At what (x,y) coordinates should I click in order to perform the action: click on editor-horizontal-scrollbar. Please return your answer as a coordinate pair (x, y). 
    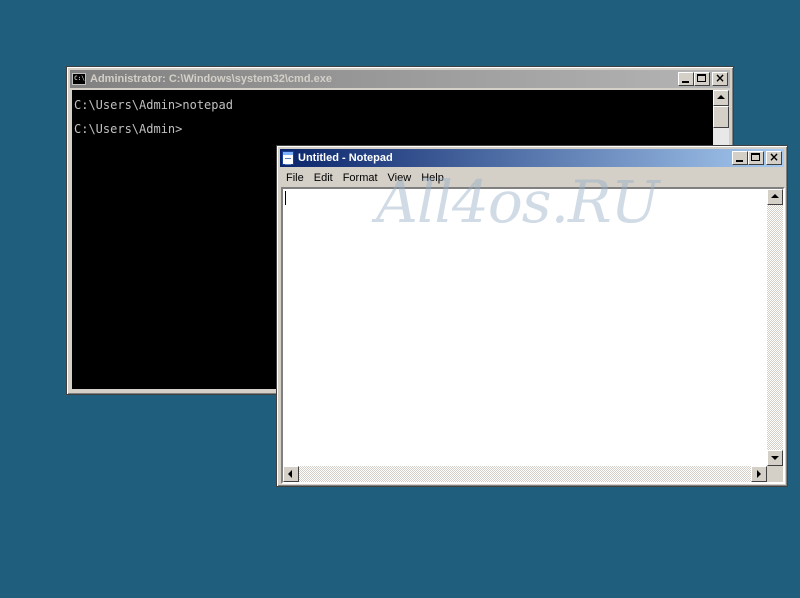
    Looking at the image, I should click on (525, 474).